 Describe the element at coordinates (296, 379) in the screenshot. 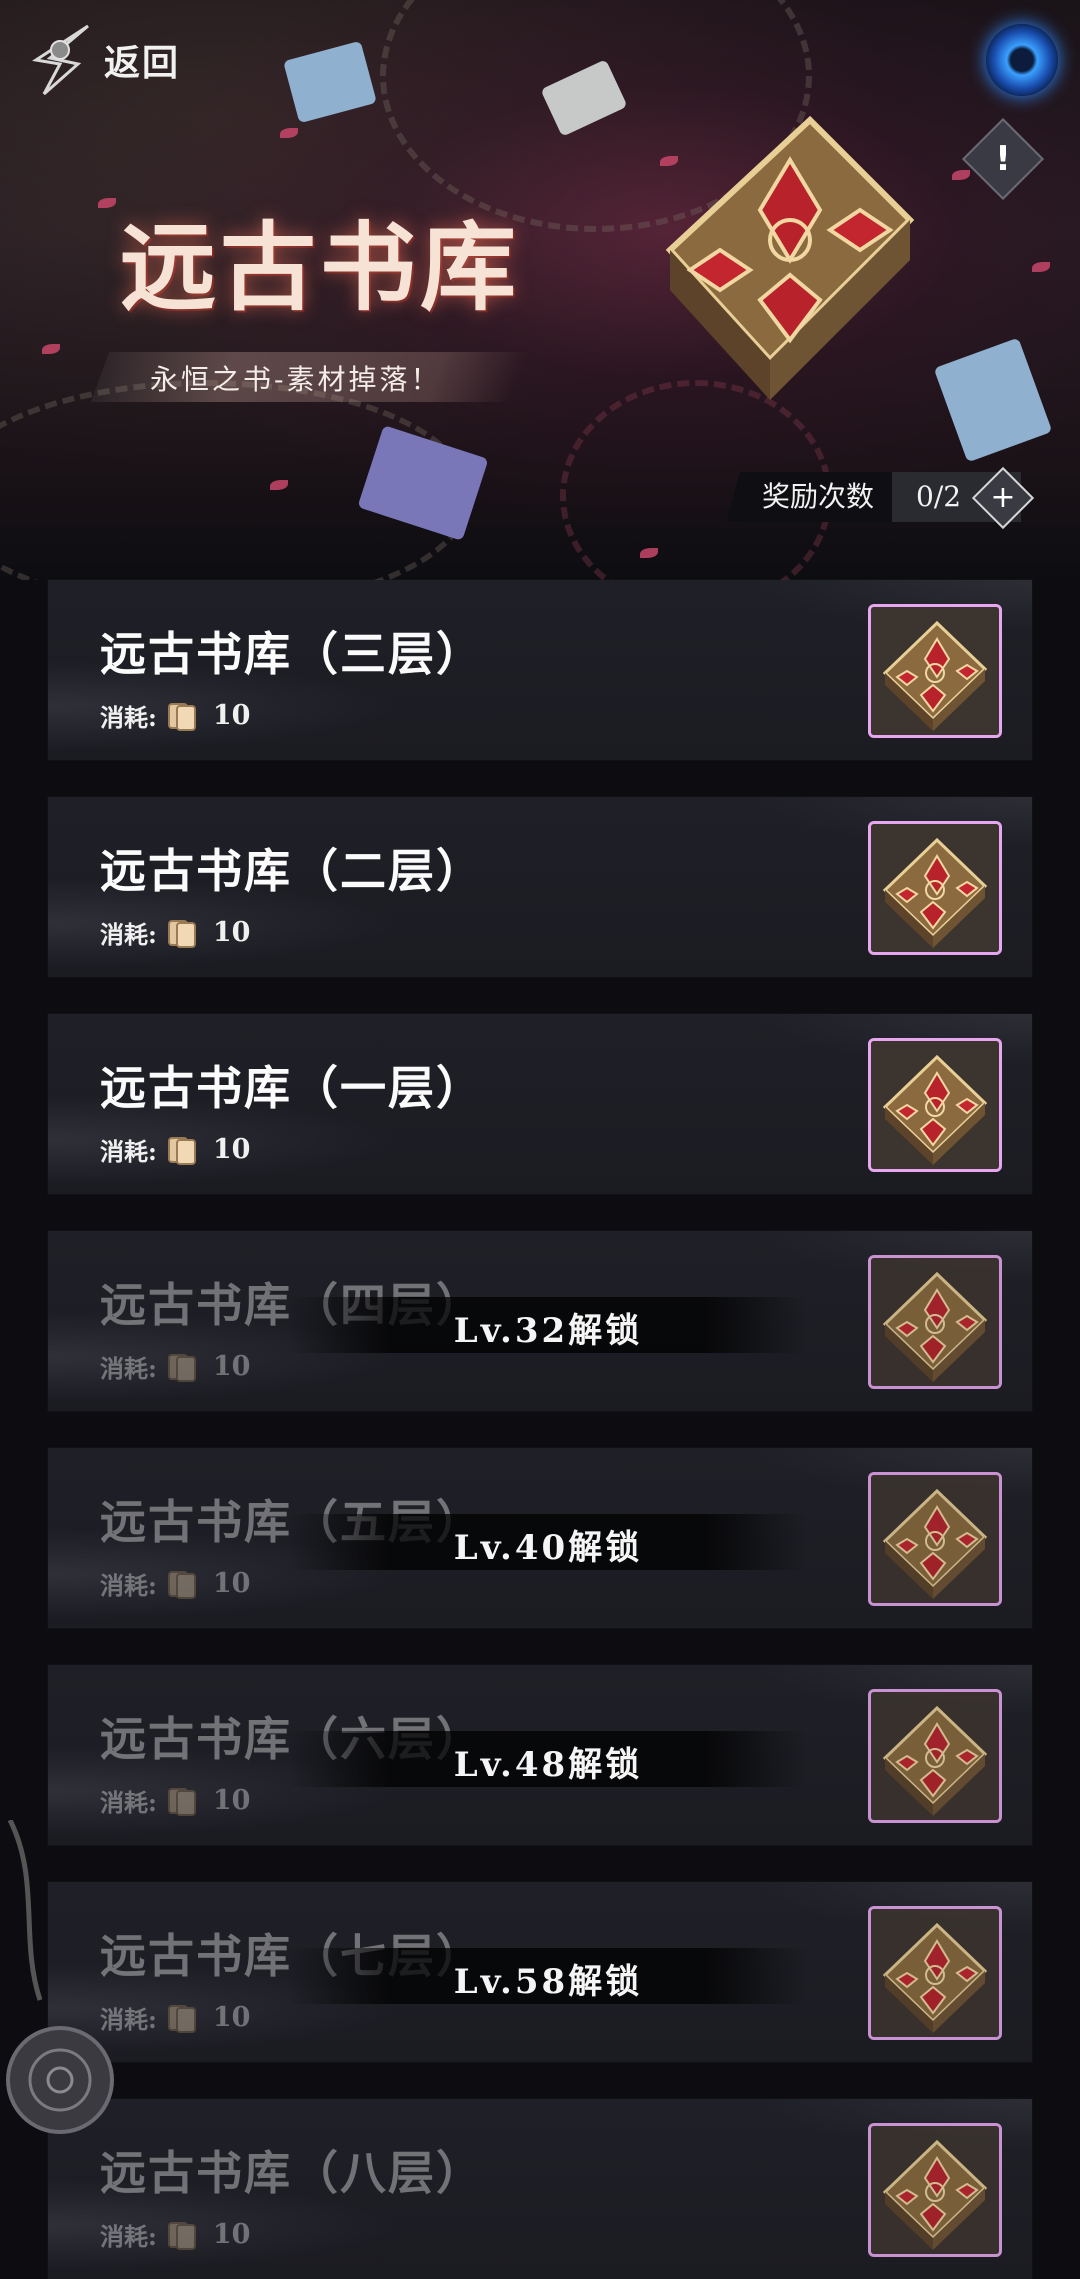

I see `page-subtitle: 永恒之书-素材掉落！` at that location.